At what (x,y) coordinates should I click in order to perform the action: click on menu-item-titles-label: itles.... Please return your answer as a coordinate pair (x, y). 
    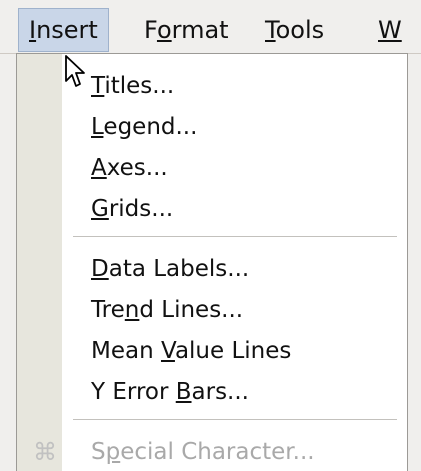
    Looking at the image, I should click on (139, 86).